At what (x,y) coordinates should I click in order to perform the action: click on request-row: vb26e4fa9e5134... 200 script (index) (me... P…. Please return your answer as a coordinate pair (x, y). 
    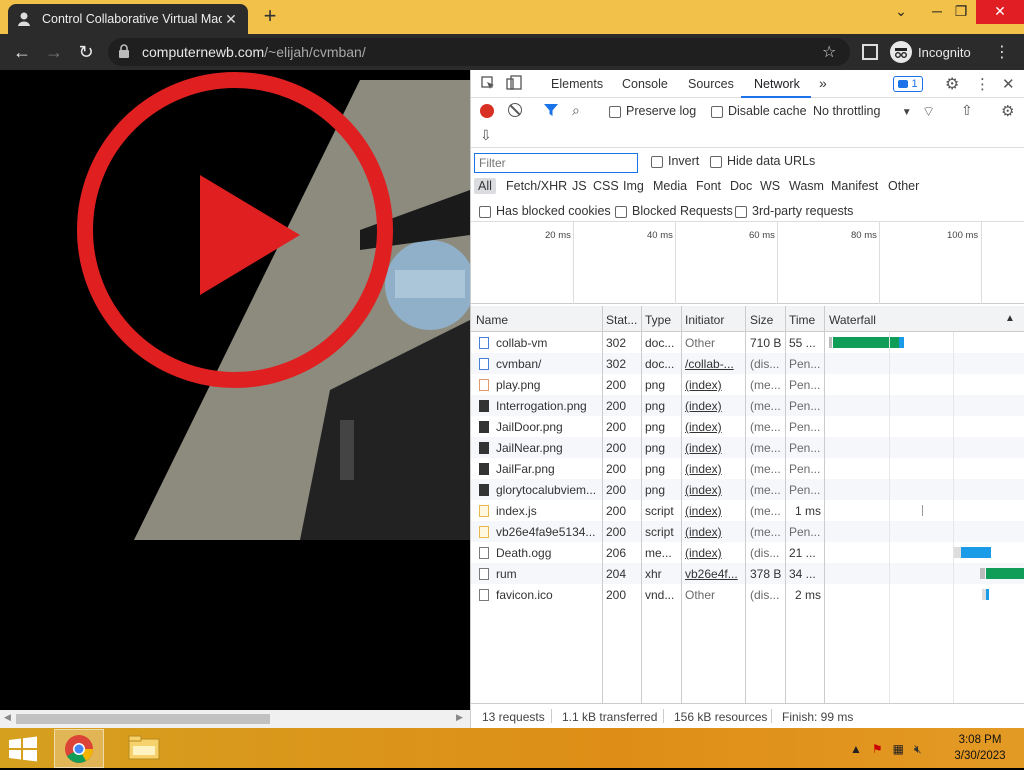
    Looking at the image, I should click on (747, 531).